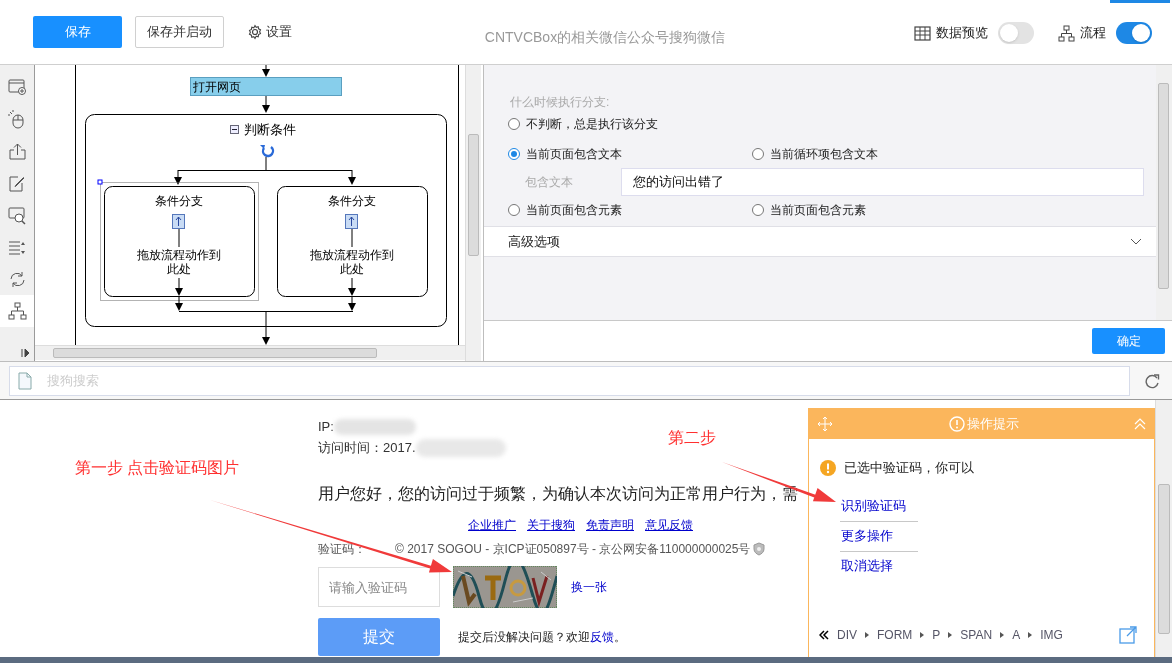 Image resolution: width=1172 pixels, height=663 pixels. Describe the element at coordinates (379, 587) in the screenshot. I see `captcha-input: 请输入验证码` at that location.